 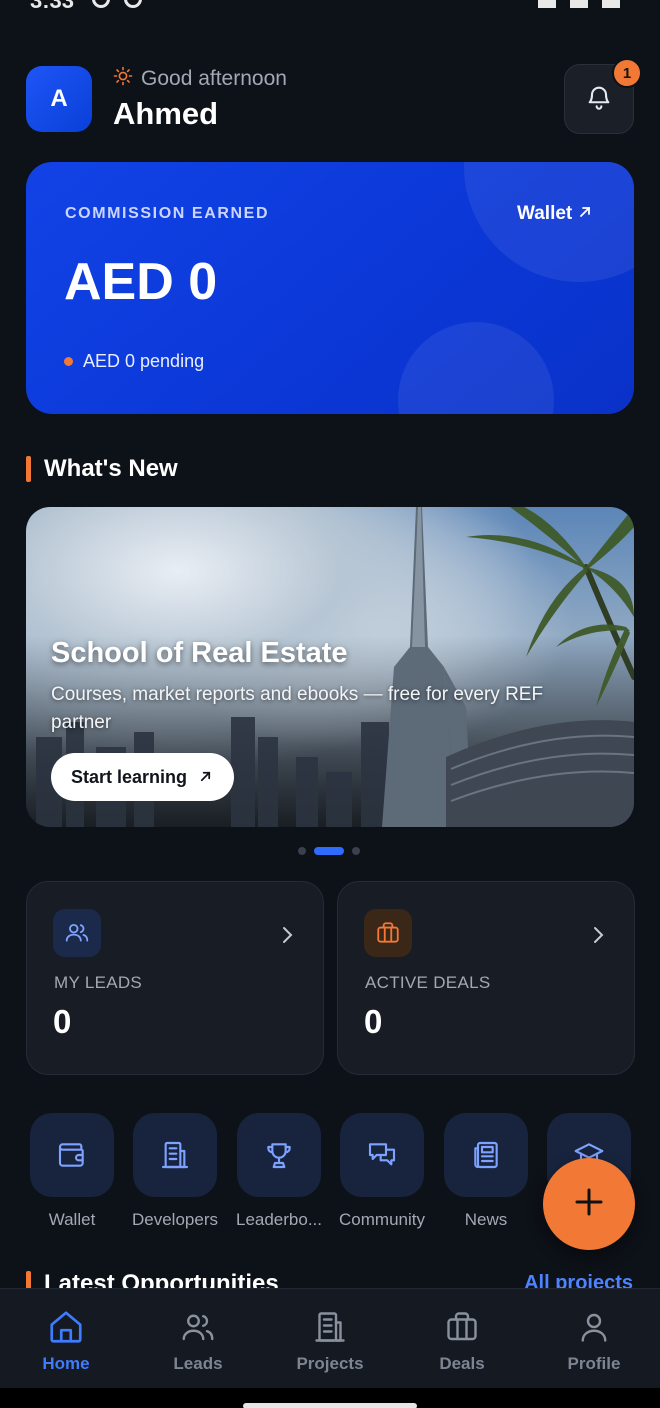 I want to click on nav-profile: Profile, so click(x=594, y=1339).